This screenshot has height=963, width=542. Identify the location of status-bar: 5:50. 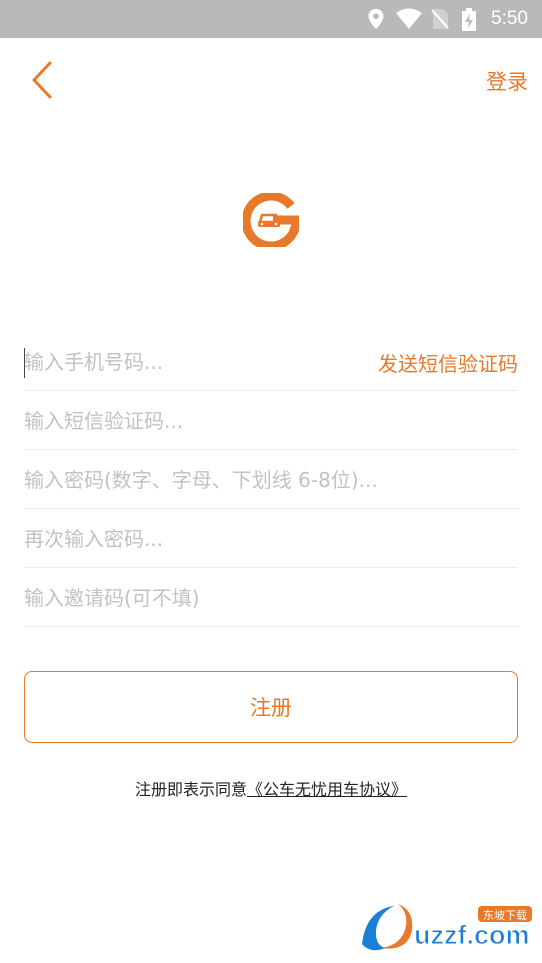
(271, 19).